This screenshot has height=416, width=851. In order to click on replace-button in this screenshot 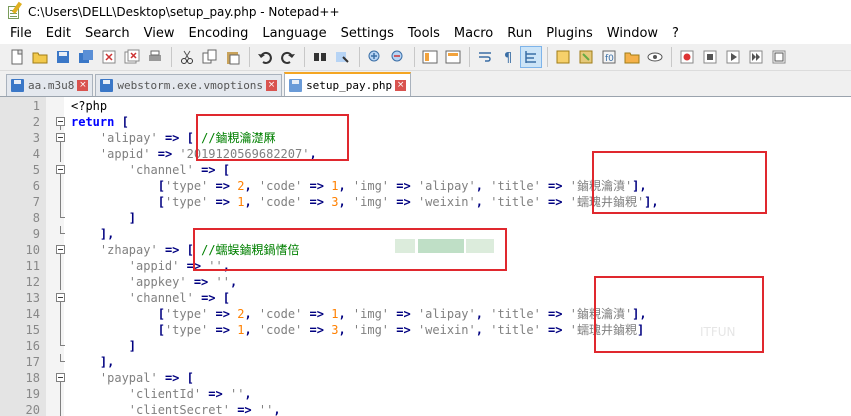, I will do `click(343, 57)`.